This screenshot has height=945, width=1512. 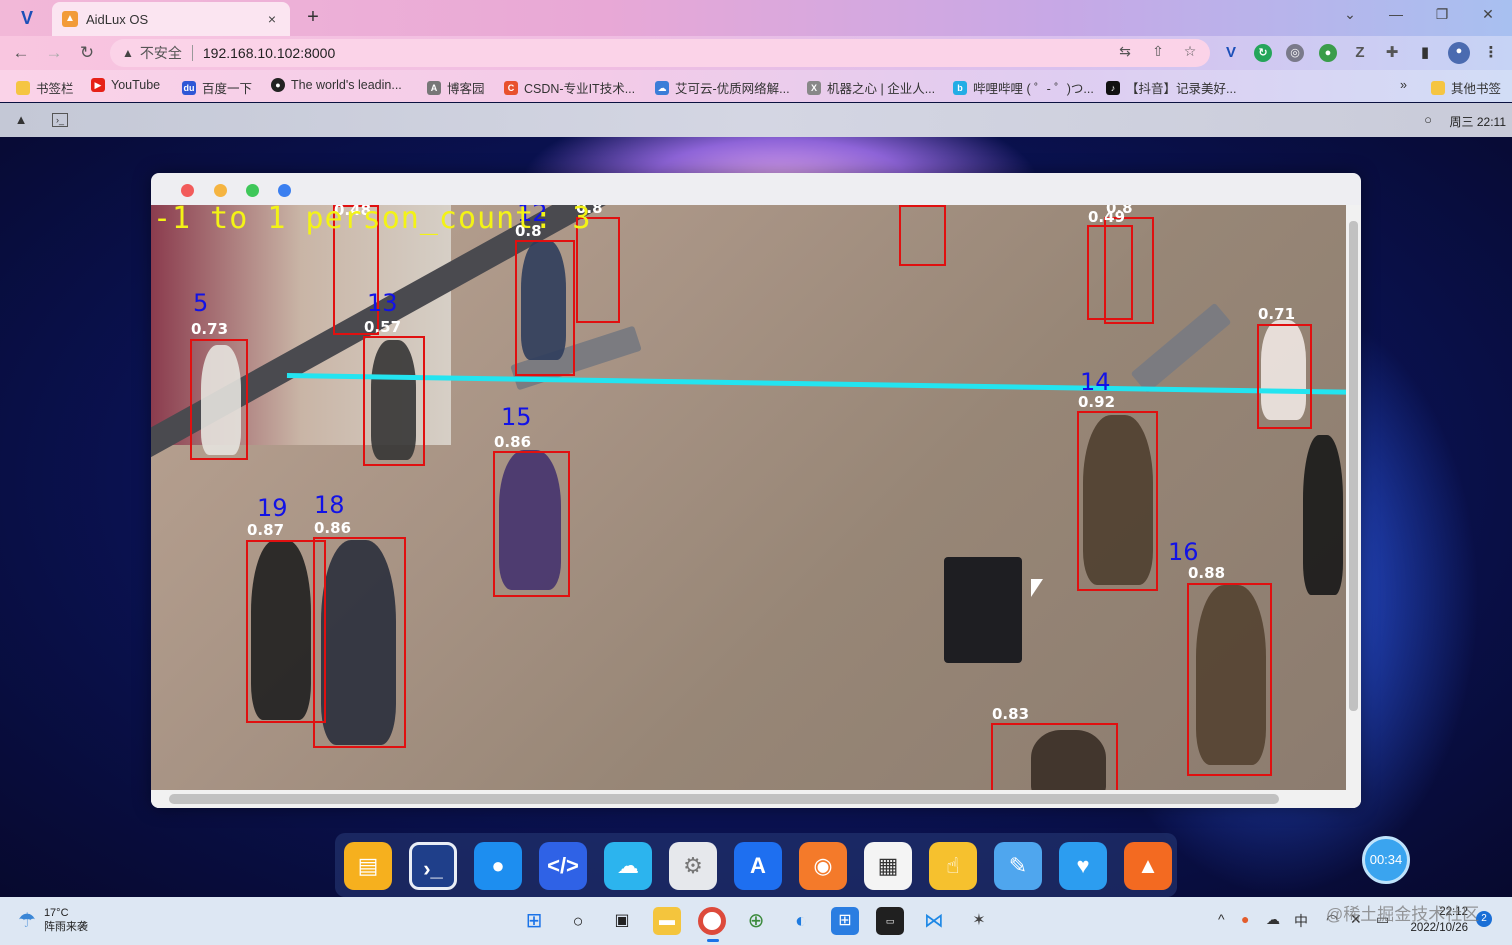 I want to click on start-windows-icon: ⊞, so click(x=534, y=921).